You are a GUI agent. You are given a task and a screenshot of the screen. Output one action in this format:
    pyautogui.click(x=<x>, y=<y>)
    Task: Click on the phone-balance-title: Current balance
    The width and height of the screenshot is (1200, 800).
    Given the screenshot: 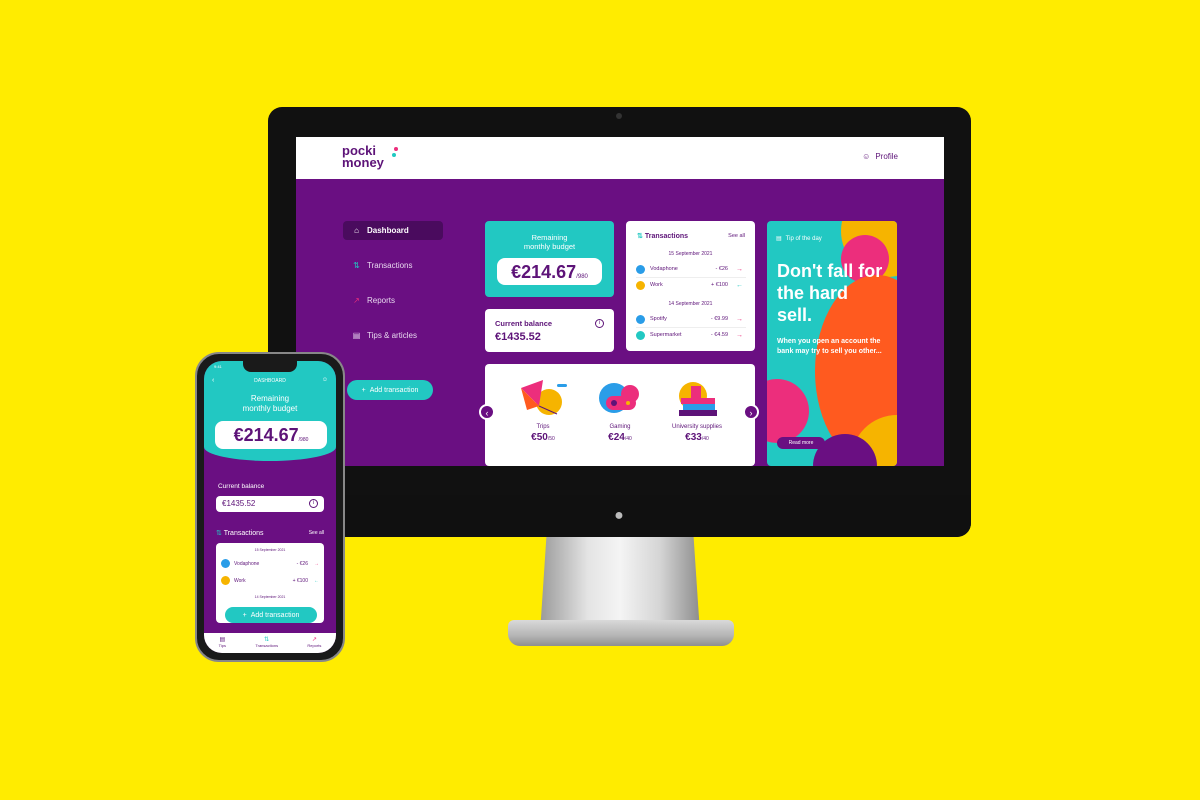 What is the action you would take?
    pyautogui.click(x=241, y=486)
    